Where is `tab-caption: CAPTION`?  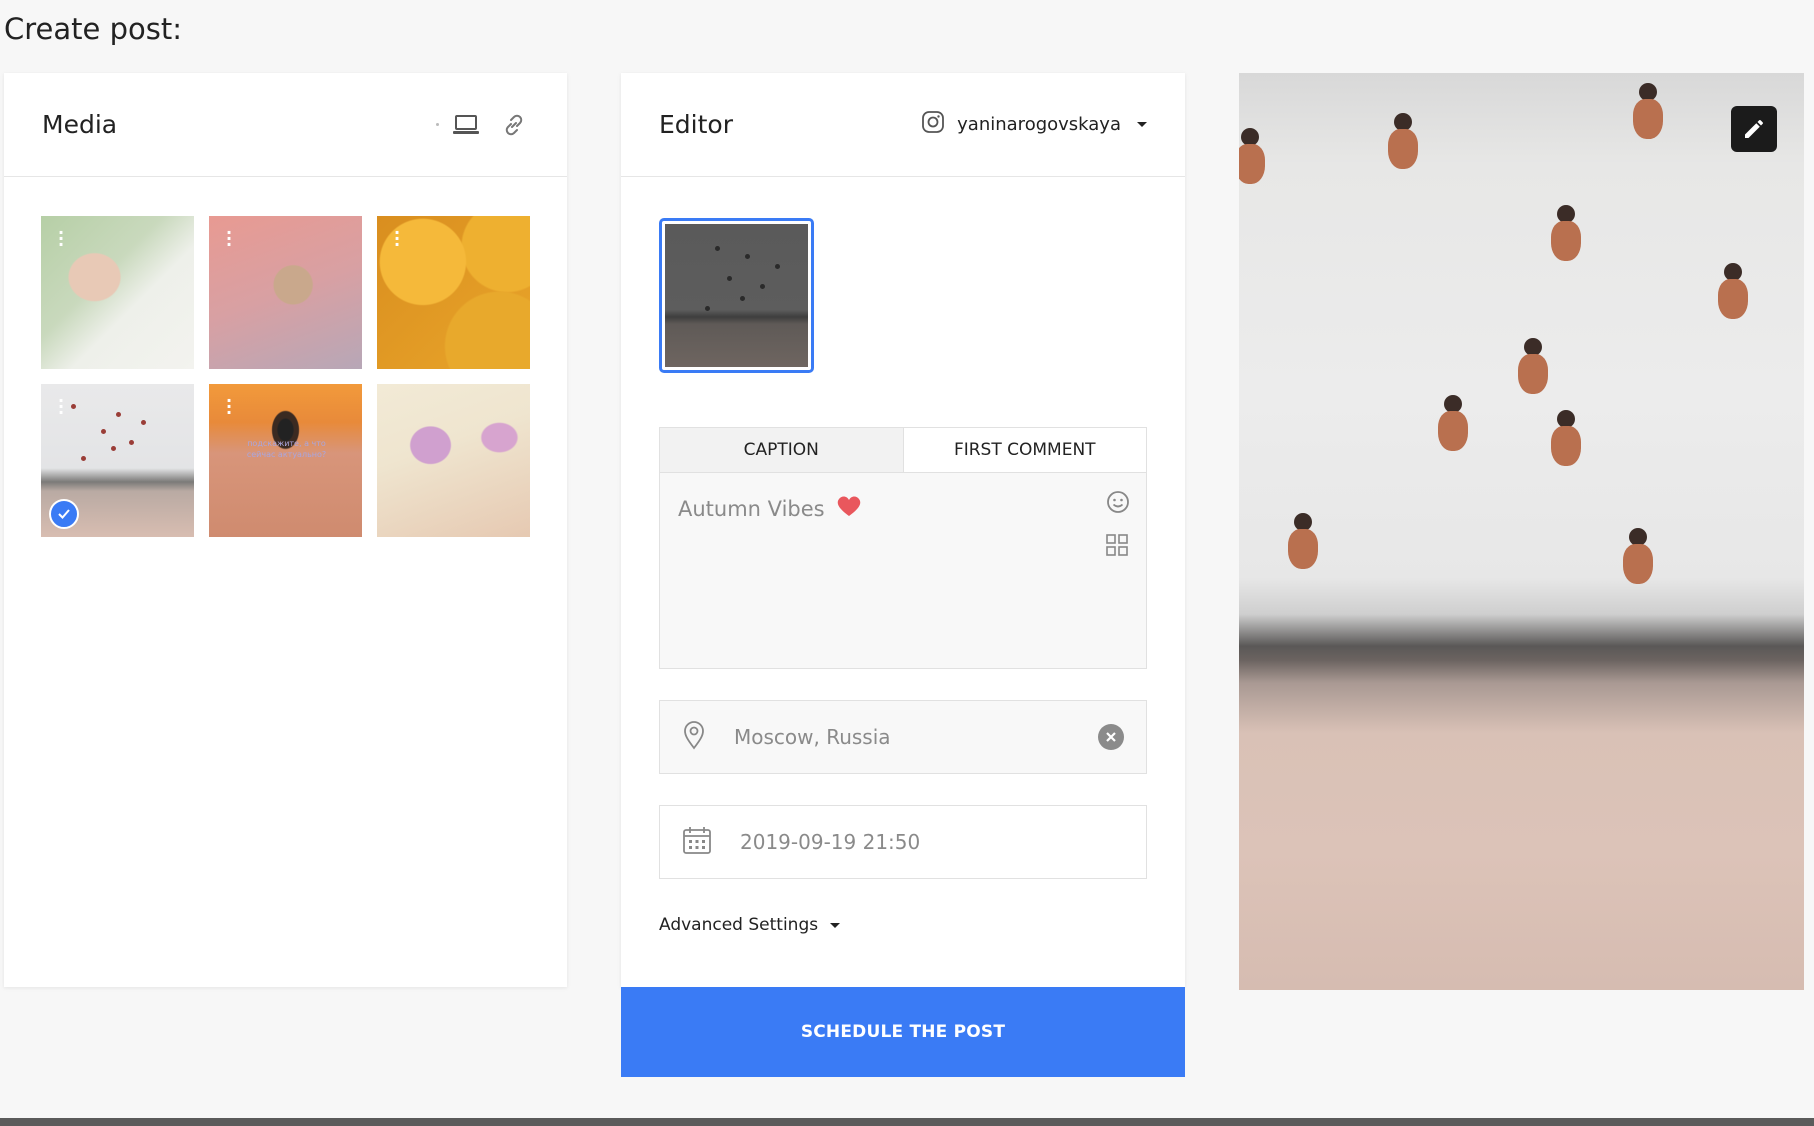
tab-caption: CAPTION is located at coordinates (782, 450).